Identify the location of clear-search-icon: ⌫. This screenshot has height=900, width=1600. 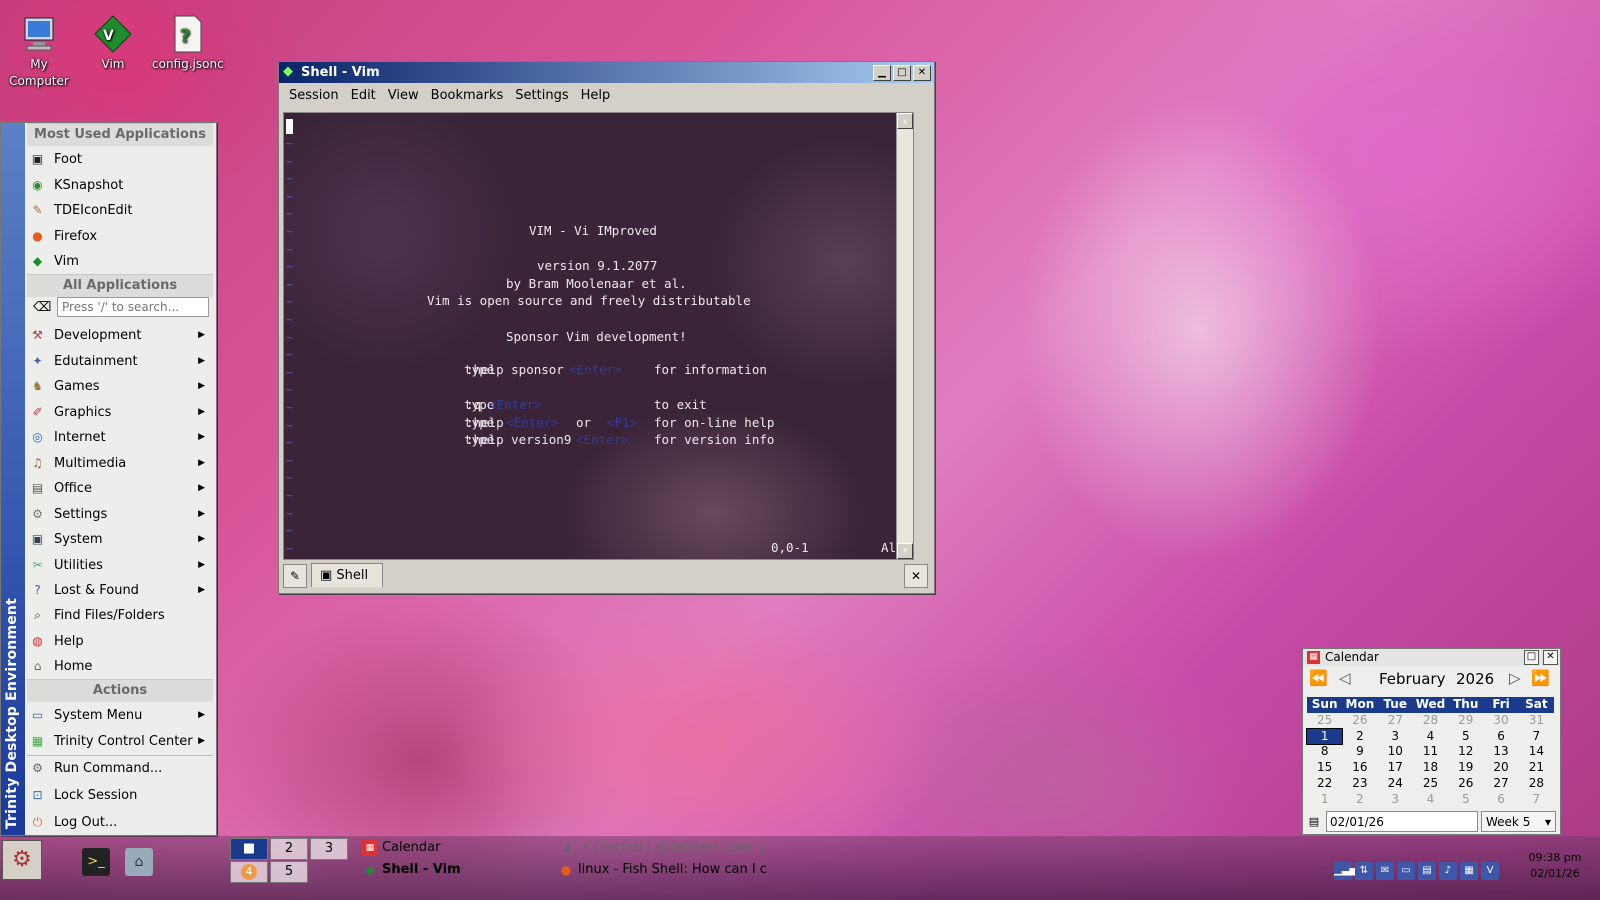
(42, 308).